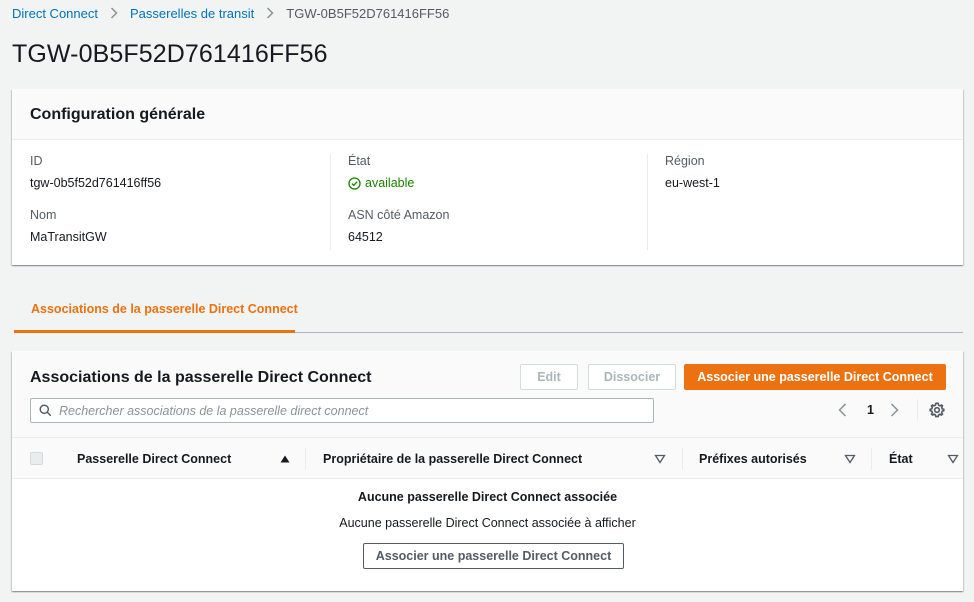  What do you see at coordinates (937, 410) in the screenshot?
I see `gear-icon` at bounding box center [937, 410].